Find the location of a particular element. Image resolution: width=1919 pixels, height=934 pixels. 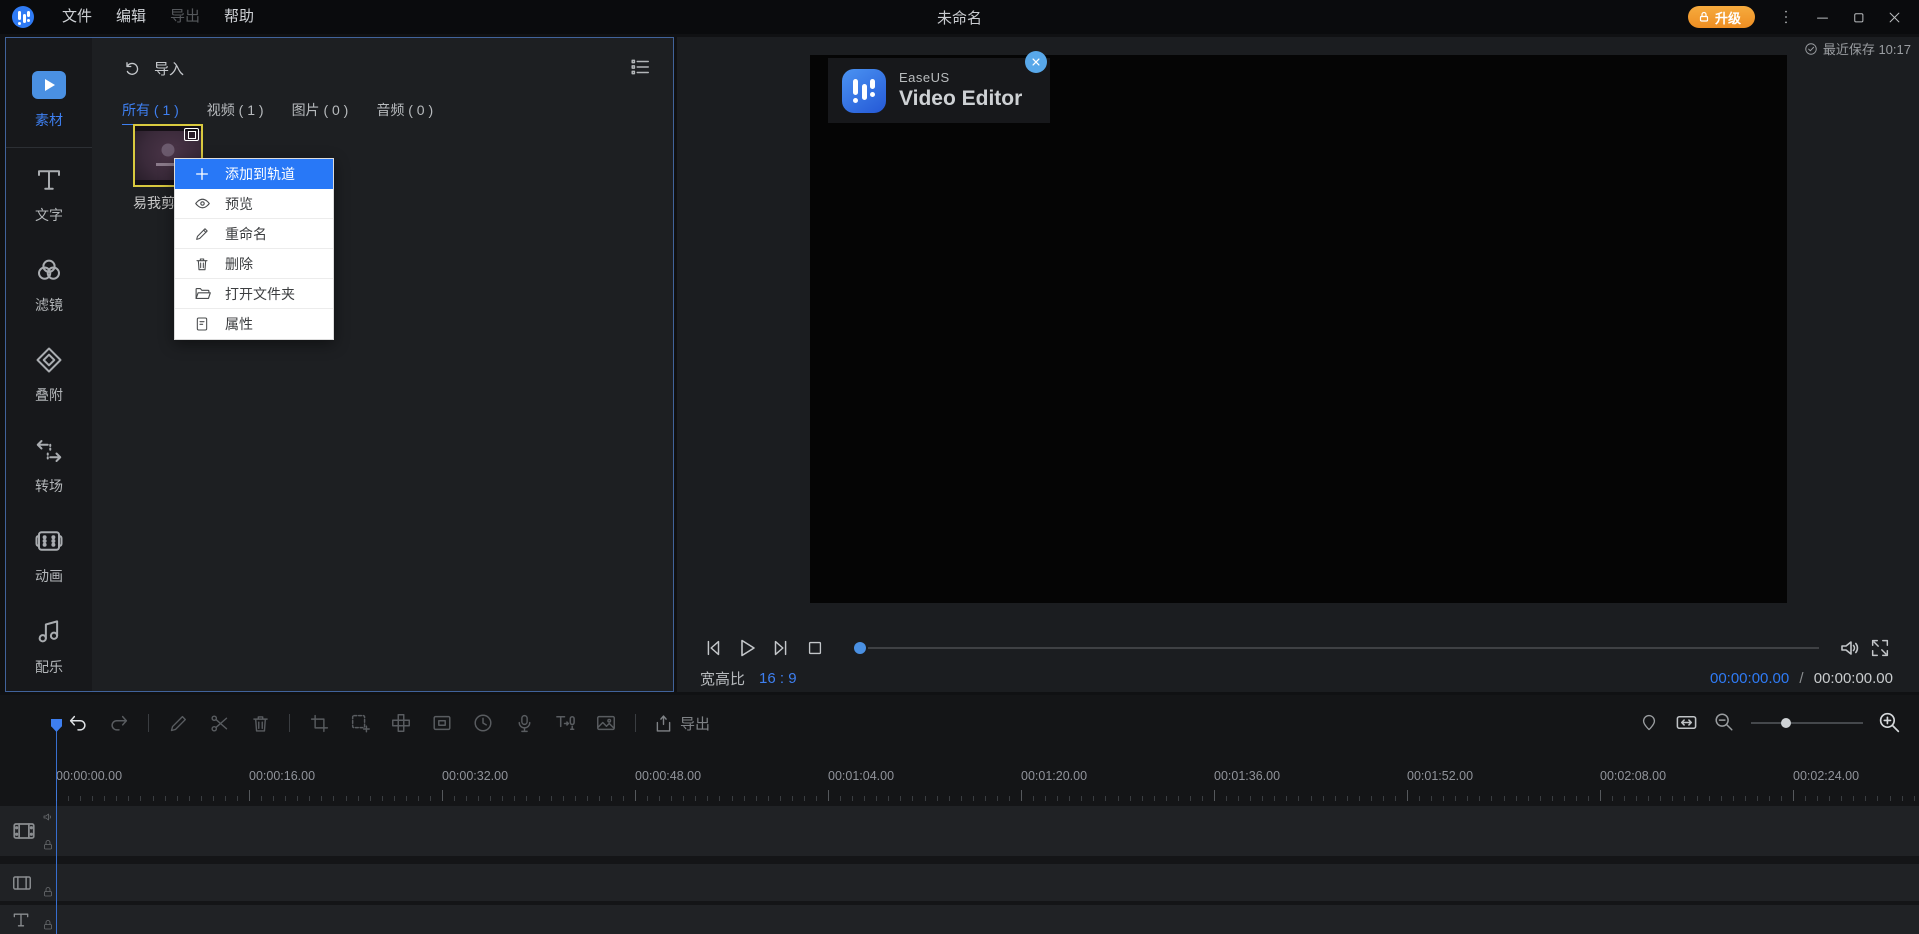

timeline-zoom-controls is located at coordinates (1771, 723).